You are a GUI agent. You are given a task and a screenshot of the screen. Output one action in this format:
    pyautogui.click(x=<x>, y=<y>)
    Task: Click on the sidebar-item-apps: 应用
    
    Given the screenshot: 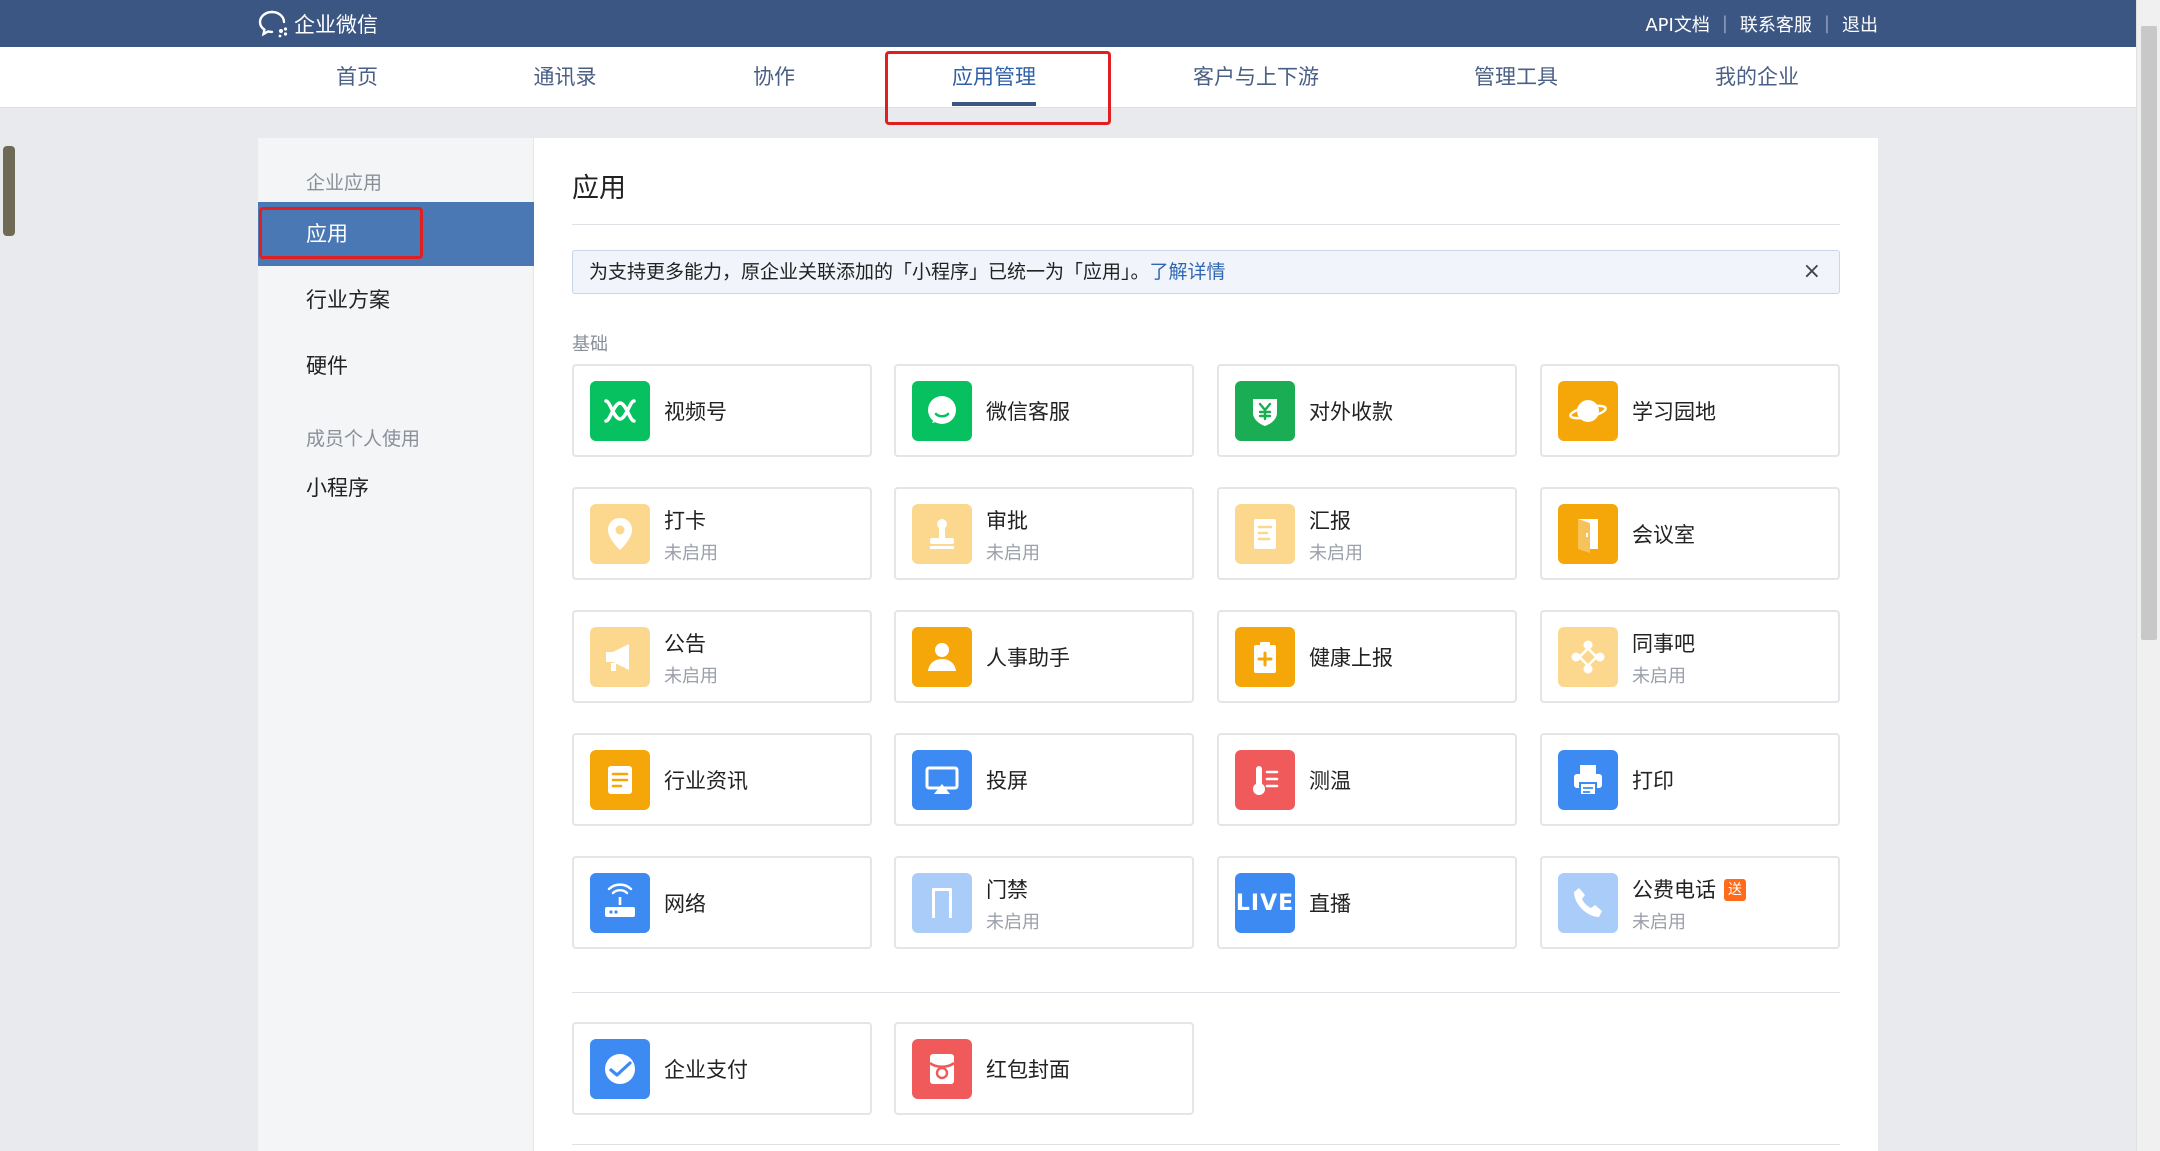 What is the action you would take?
    pyautogui.click(x=396, y=234)
    